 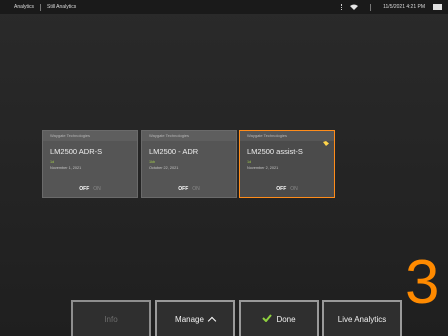 I want to click on tag-icon, so click(x=326, y=139).